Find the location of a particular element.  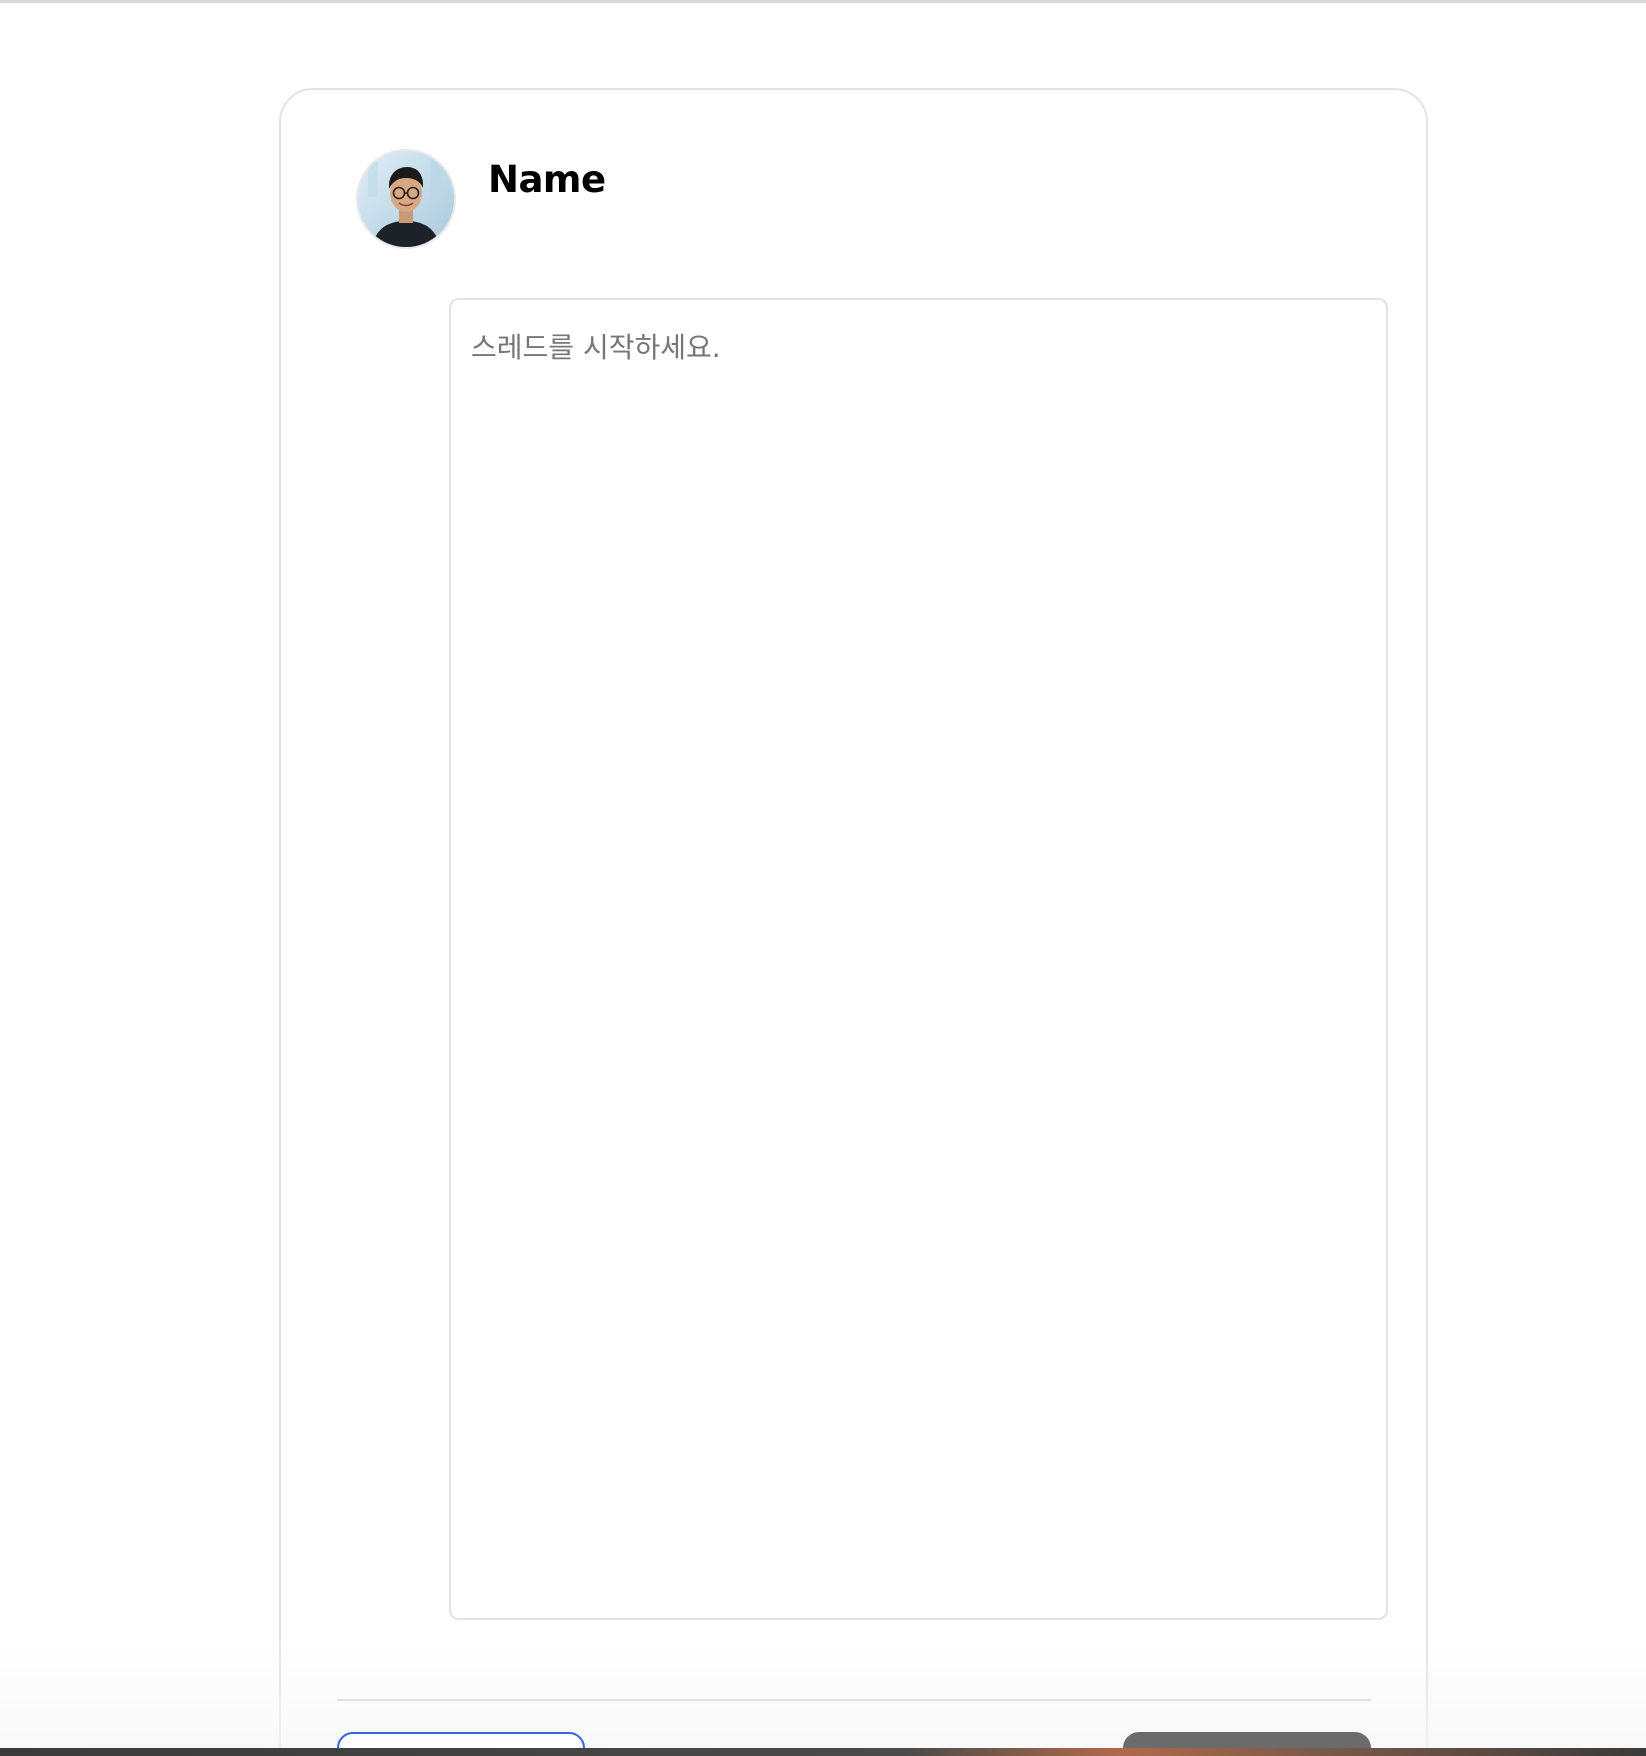

avatar is located at coordinates (406, 199).